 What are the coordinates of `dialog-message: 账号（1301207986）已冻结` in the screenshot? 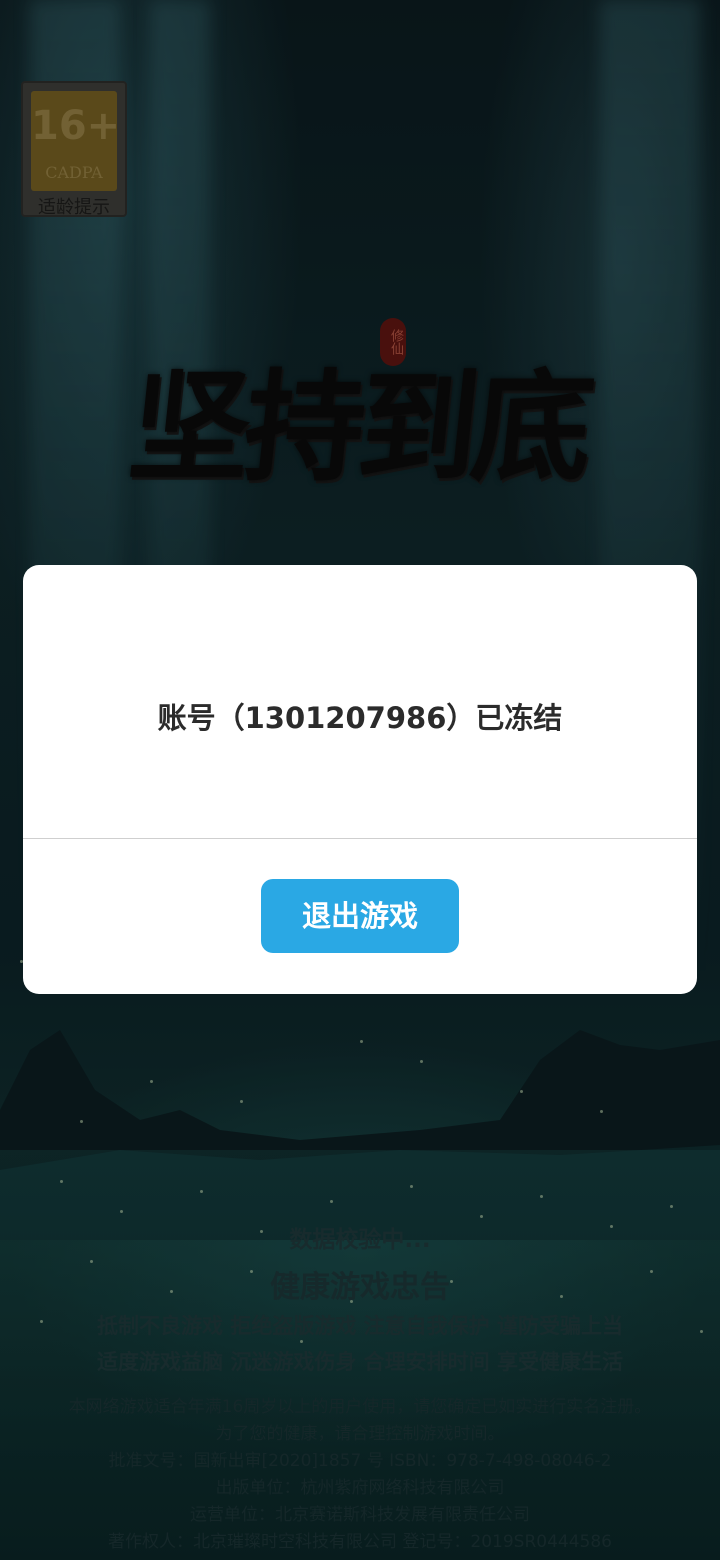 It's located at (360, 718).